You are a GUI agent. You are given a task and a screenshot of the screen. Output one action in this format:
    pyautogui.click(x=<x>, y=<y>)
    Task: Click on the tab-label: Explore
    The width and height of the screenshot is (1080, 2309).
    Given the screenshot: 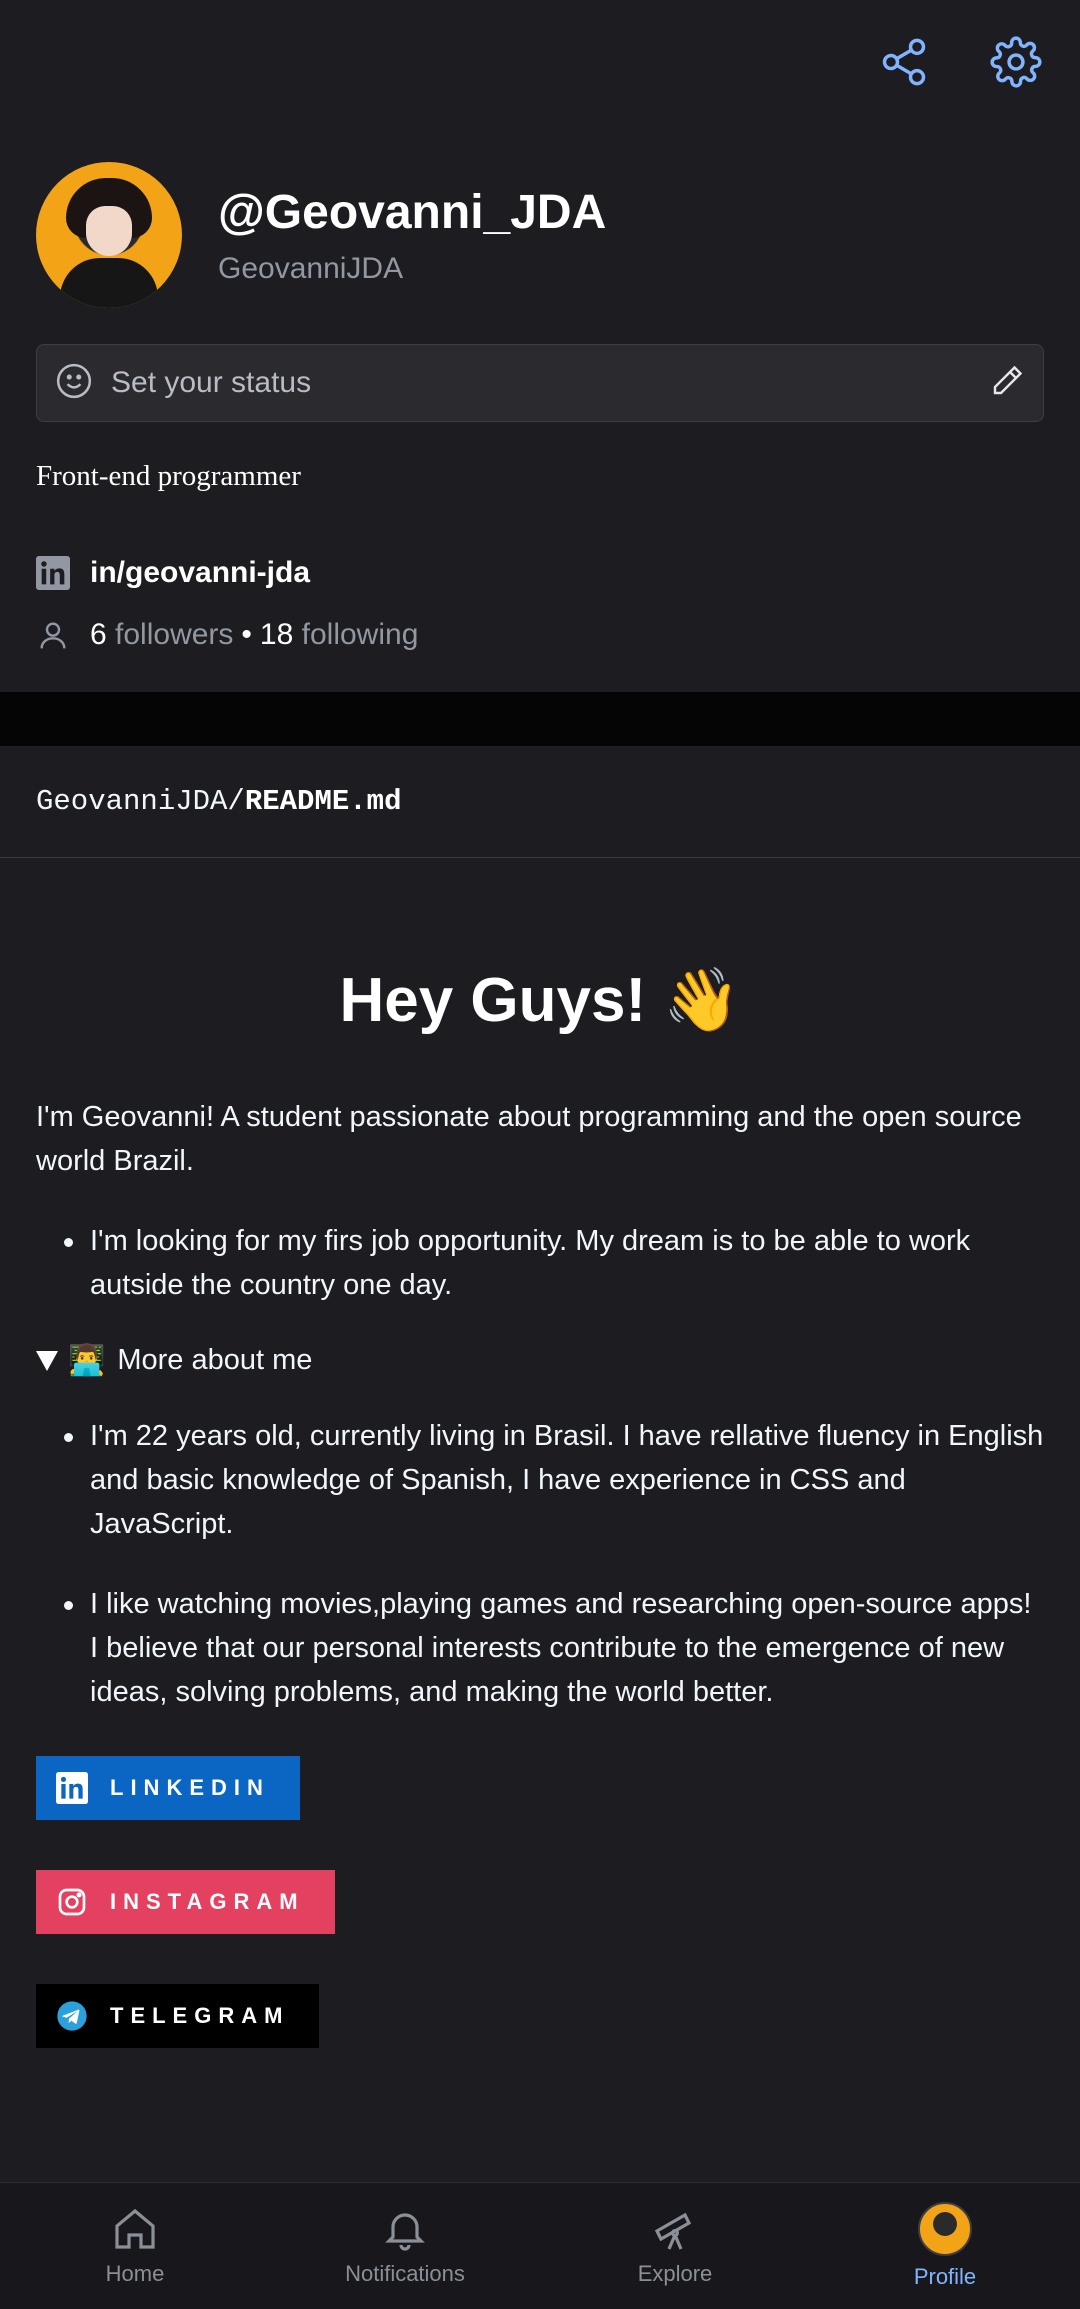 What is the action you would take?
    pyautogui.click(x=675, y=2273)
    